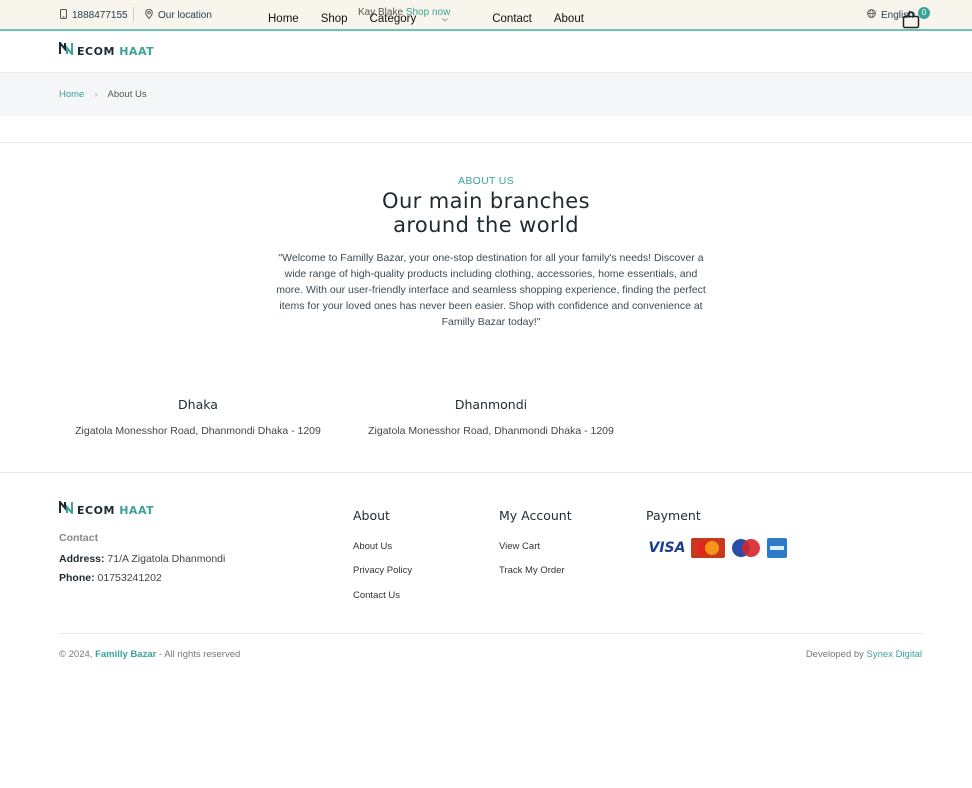  Describe the element at coordinates (71, 94) in the screenshot. I see `breadcrumb-home: Home` at that location.